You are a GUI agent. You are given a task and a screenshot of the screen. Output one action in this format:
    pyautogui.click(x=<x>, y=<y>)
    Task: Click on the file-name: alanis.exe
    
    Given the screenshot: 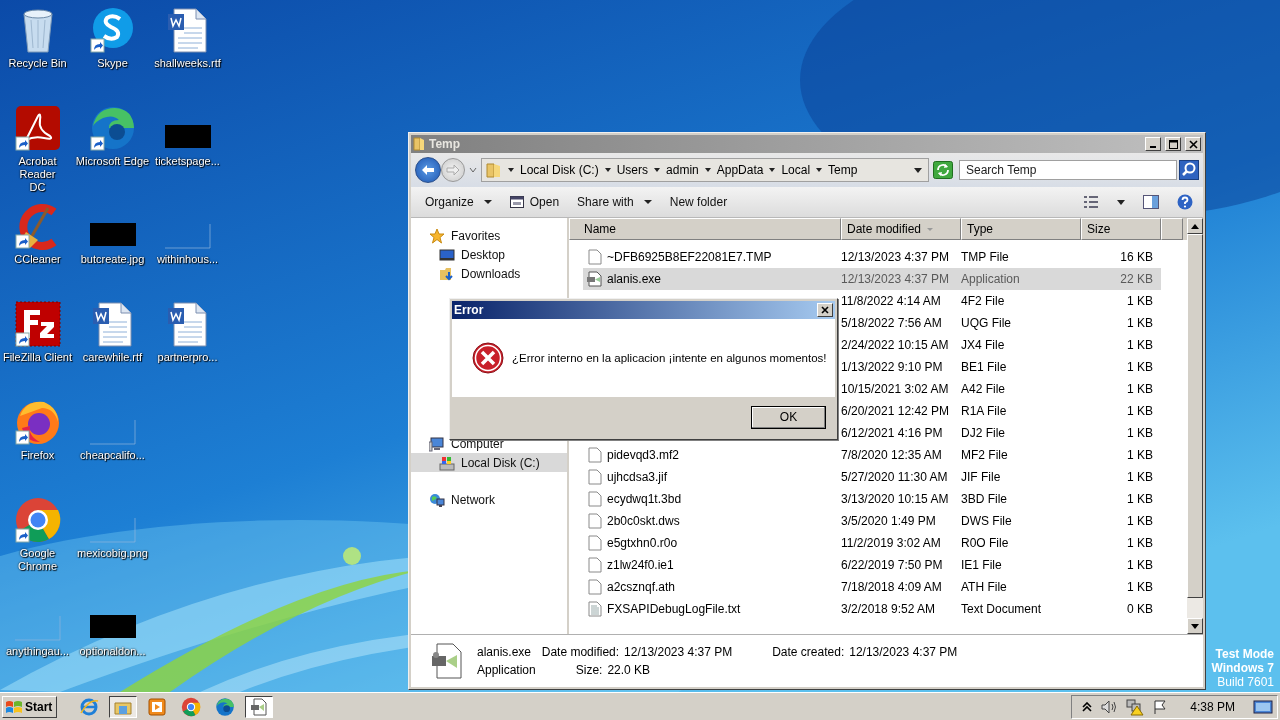 What is the action you would take?
    pyautogui.click(x=505, y=652)
    